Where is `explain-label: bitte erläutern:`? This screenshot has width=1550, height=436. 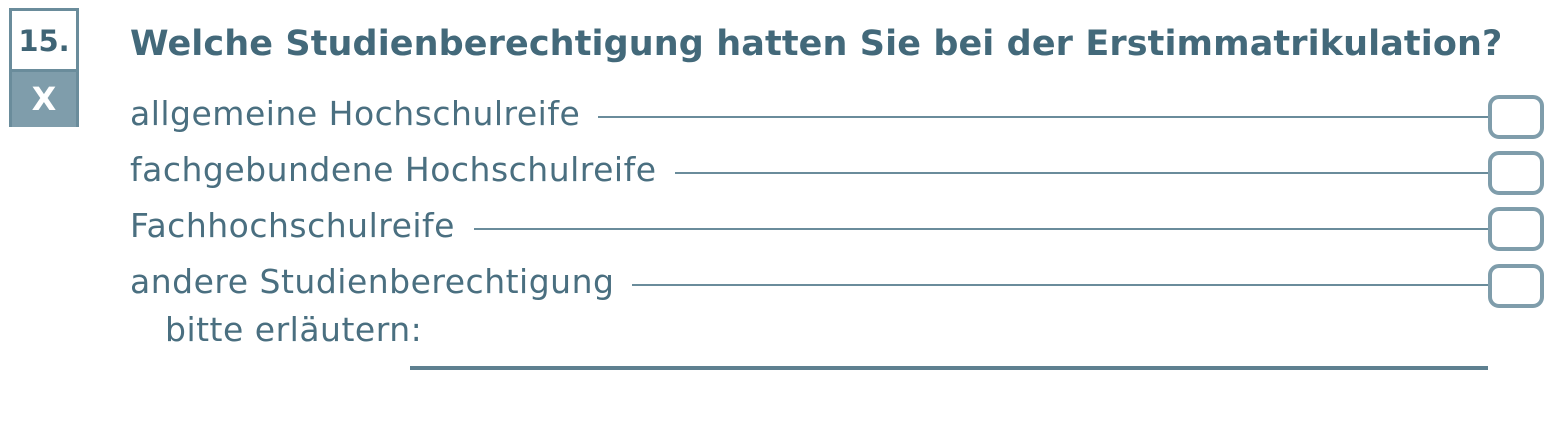
explain-label: bitte erläutern: is located at coordinates (294, 329).